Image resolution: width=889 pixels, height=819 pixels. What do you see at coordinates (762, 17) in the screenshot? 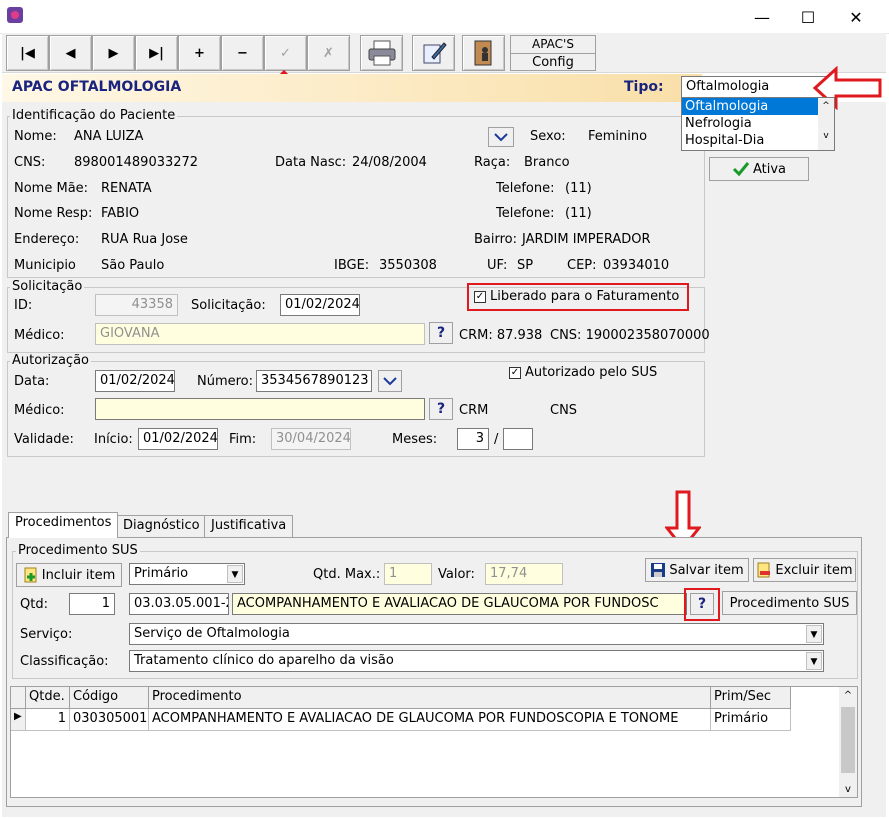
I see `minimize-button: —` at bounding box center [762, 17].